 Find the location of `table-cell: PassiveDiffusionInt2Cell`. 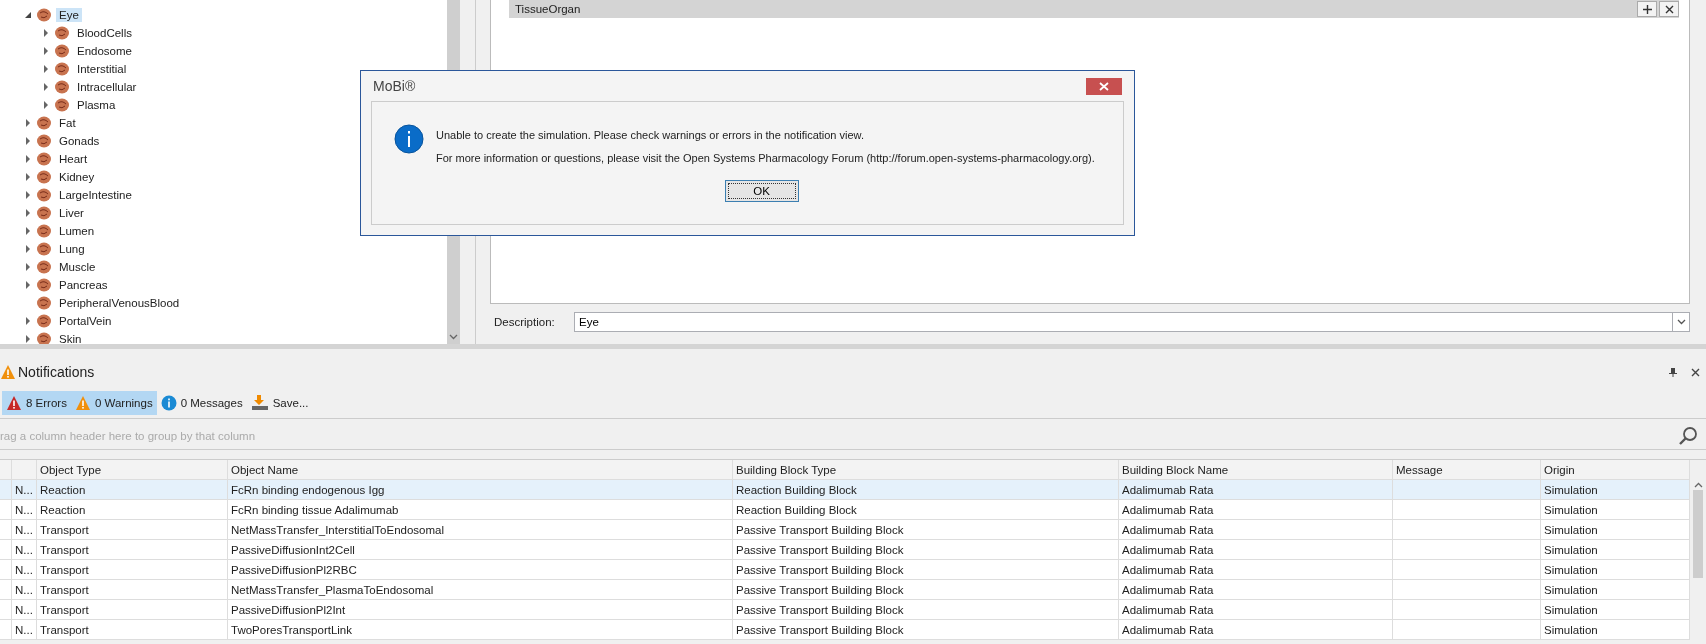

table-cell: PassiveDiffusionInt2Cell is located at coordinates (480, 549).